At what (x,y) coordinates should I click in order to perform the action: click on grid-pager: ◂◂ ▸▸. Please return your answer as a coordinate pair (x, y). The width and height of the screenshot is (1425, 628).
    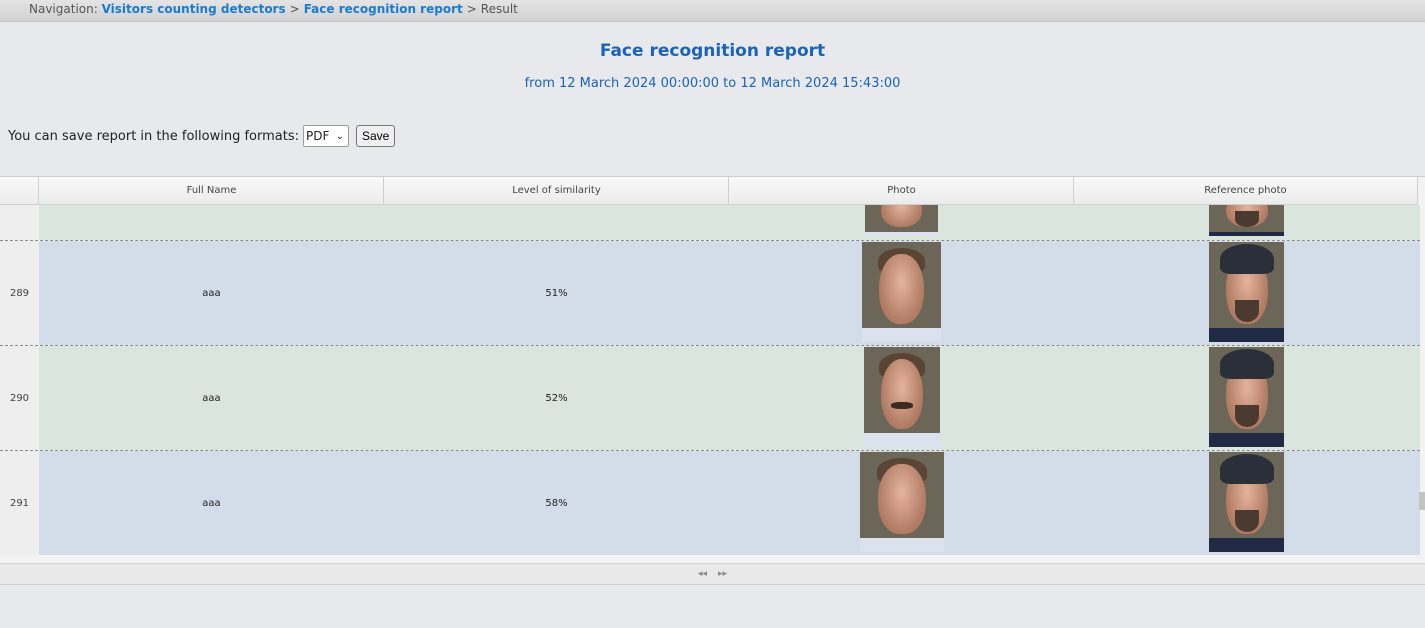
    Looking at the image, I should click on (712, 573).